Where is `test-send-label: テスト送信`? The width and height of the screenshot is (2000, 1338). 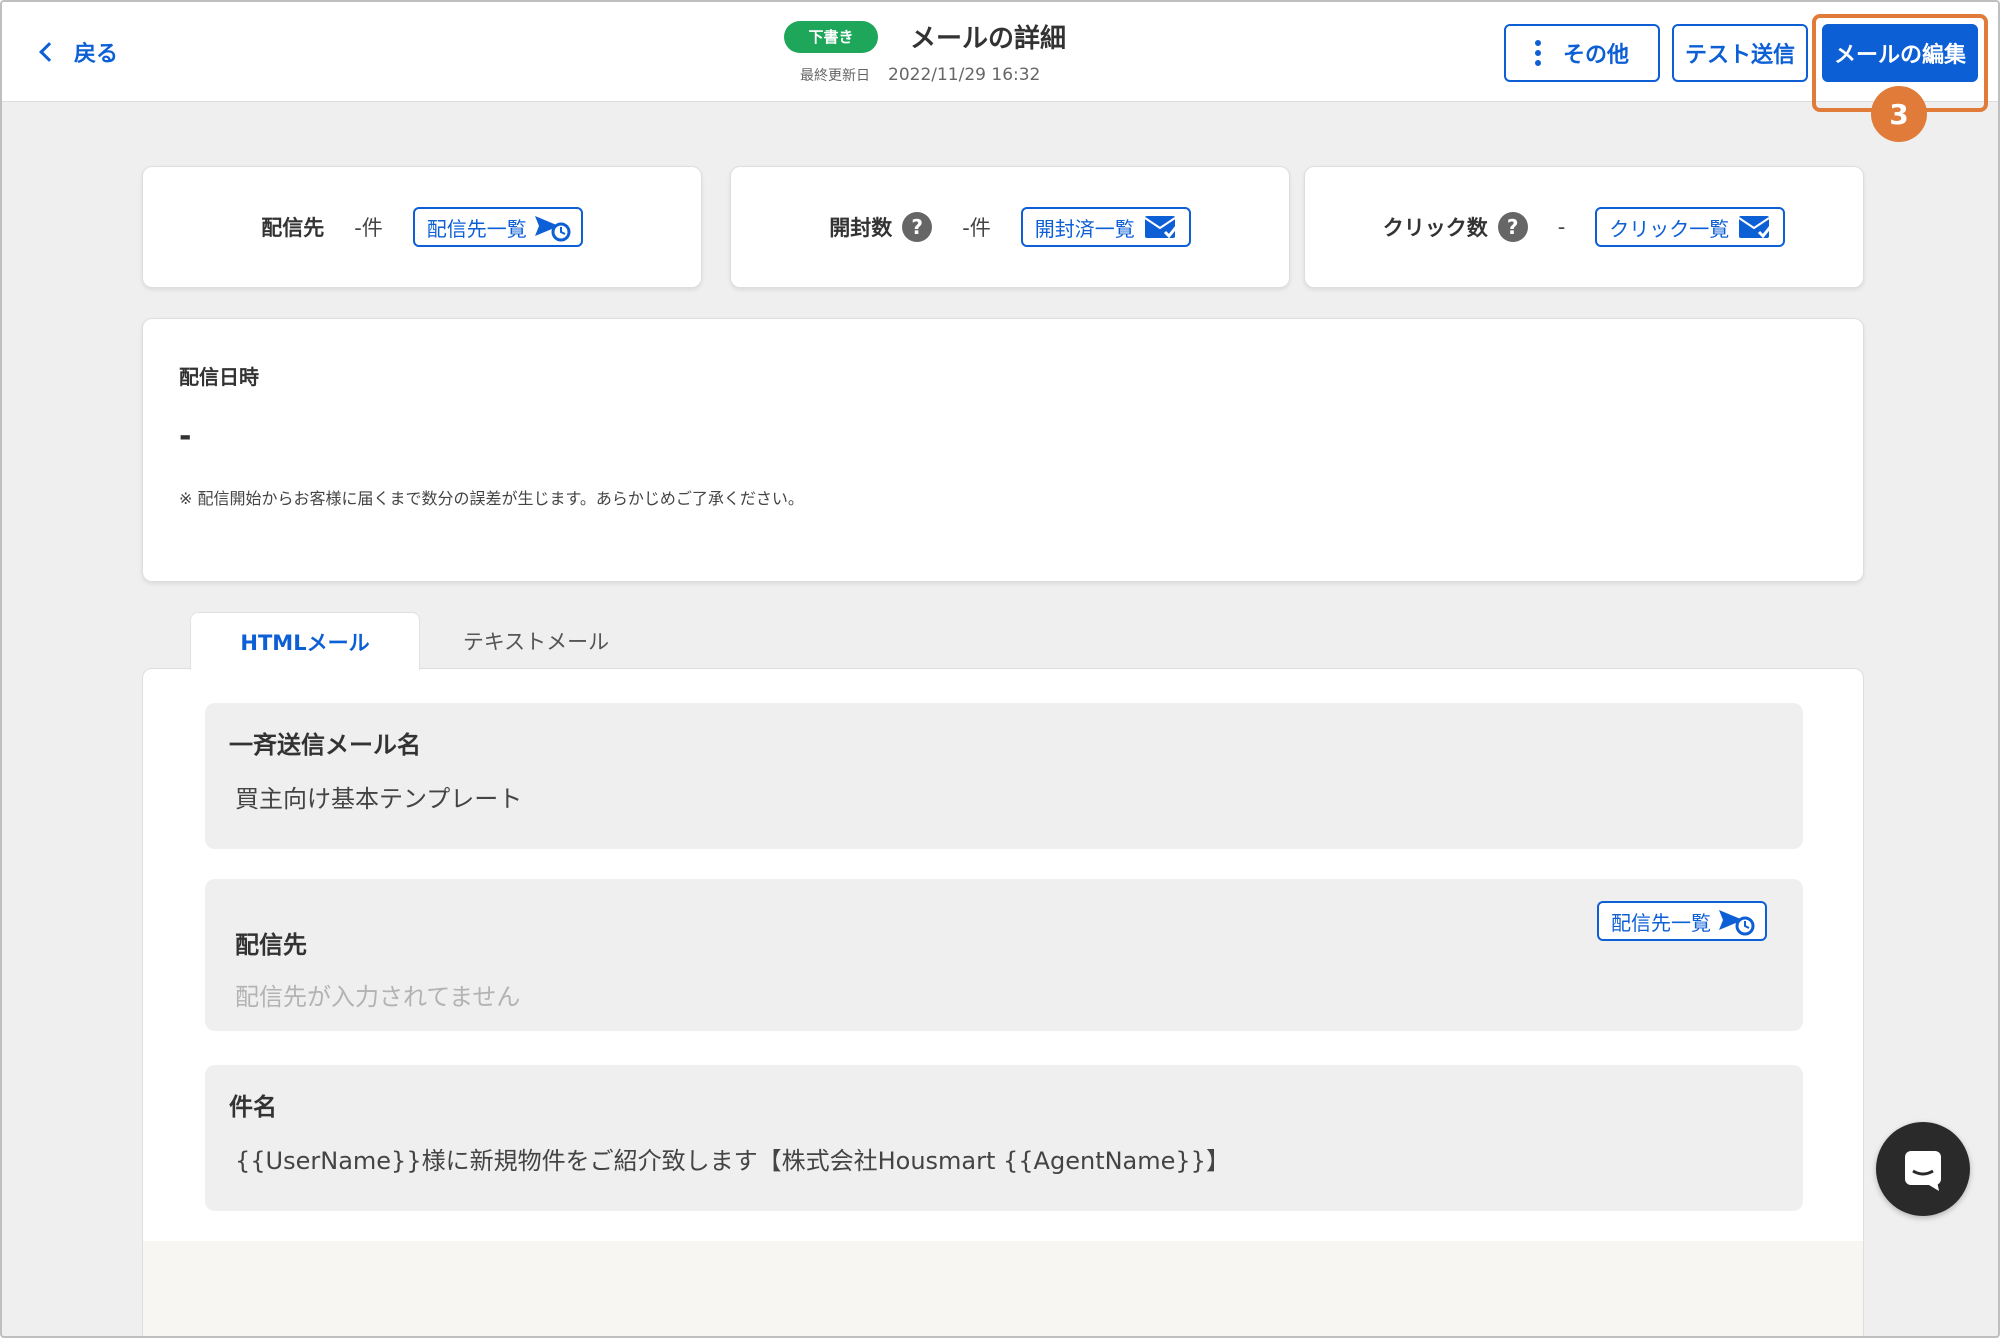 test-send-label: テスト送信 is located at coordinates (1739, 55).